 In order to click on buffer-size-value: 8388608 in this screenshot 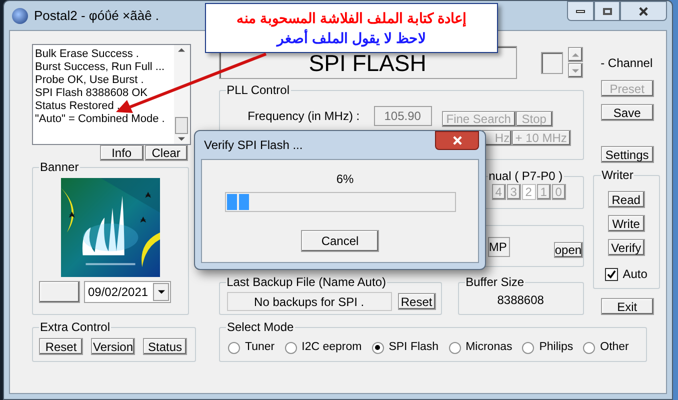, I will do `click(520, 300)`.